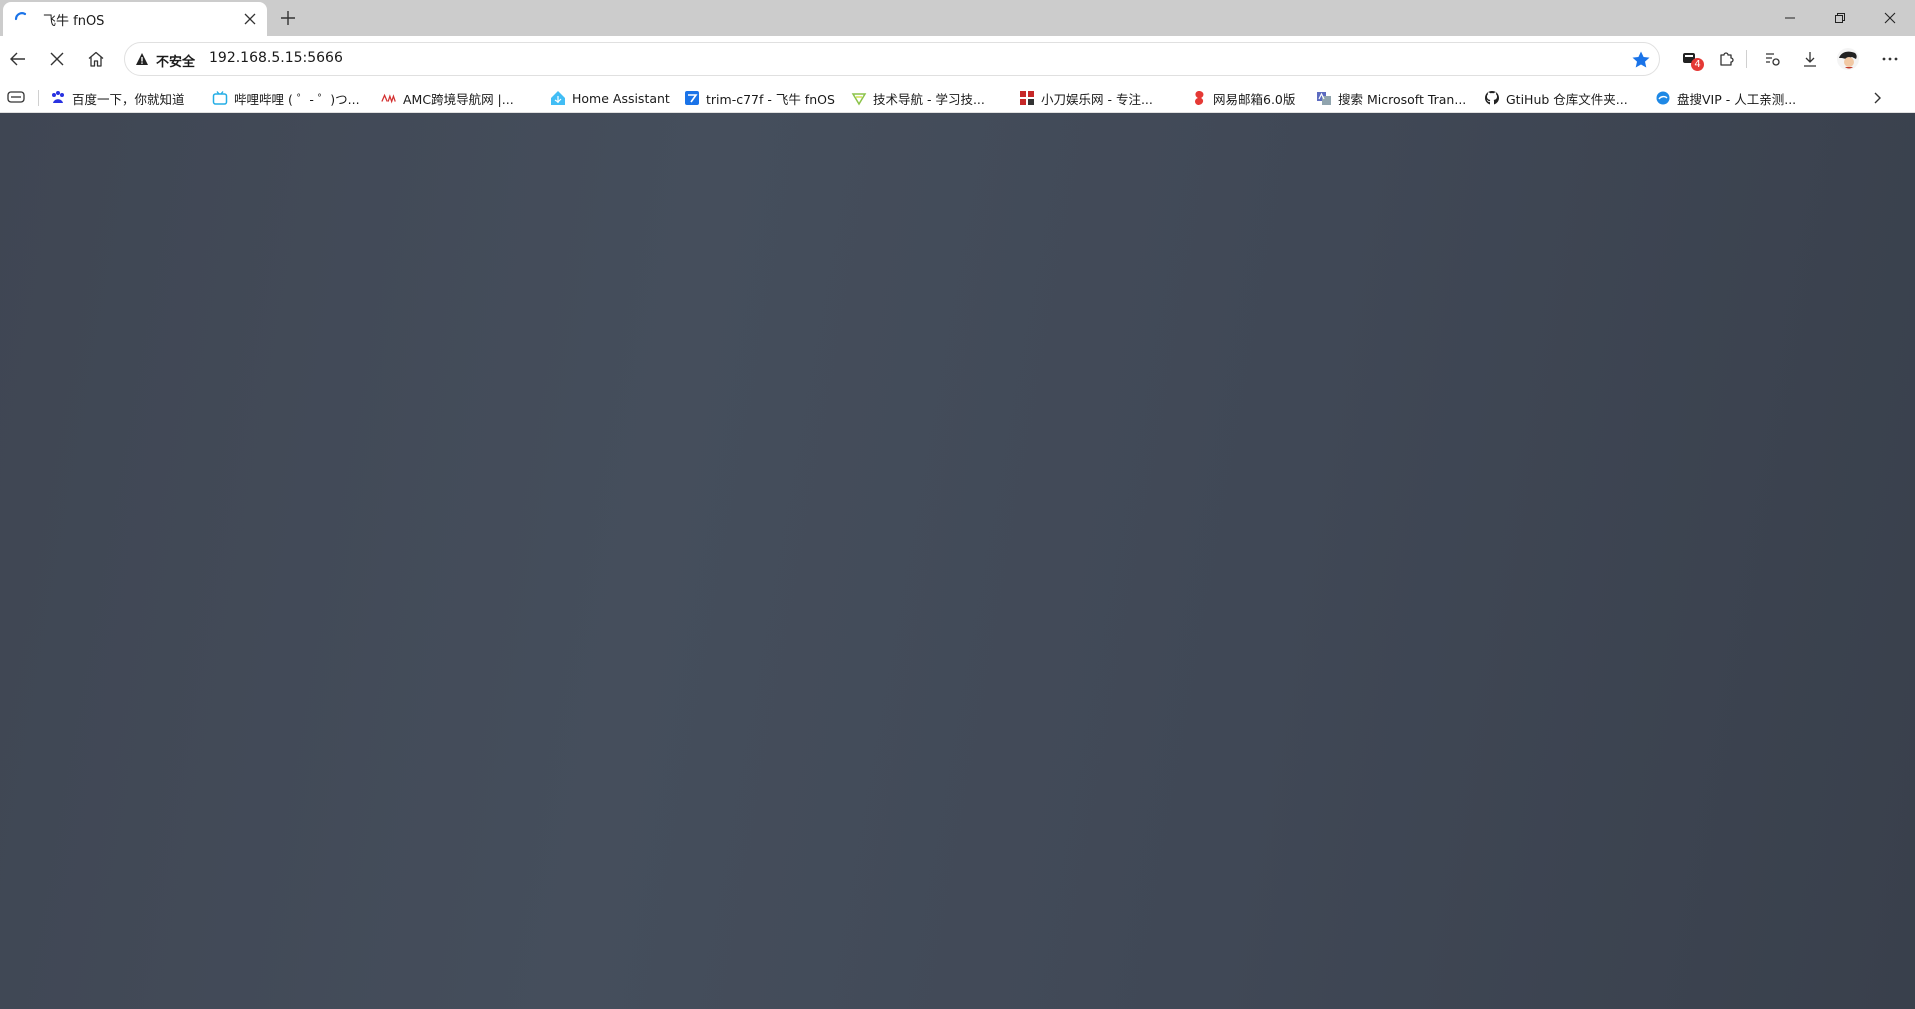 Image resolution: width=1915 pixels, height=1009 pixels. What do you see at coordinates (1641, 60) in the screenshot?
I see `star-icon` at bounding box center [1641, 60].